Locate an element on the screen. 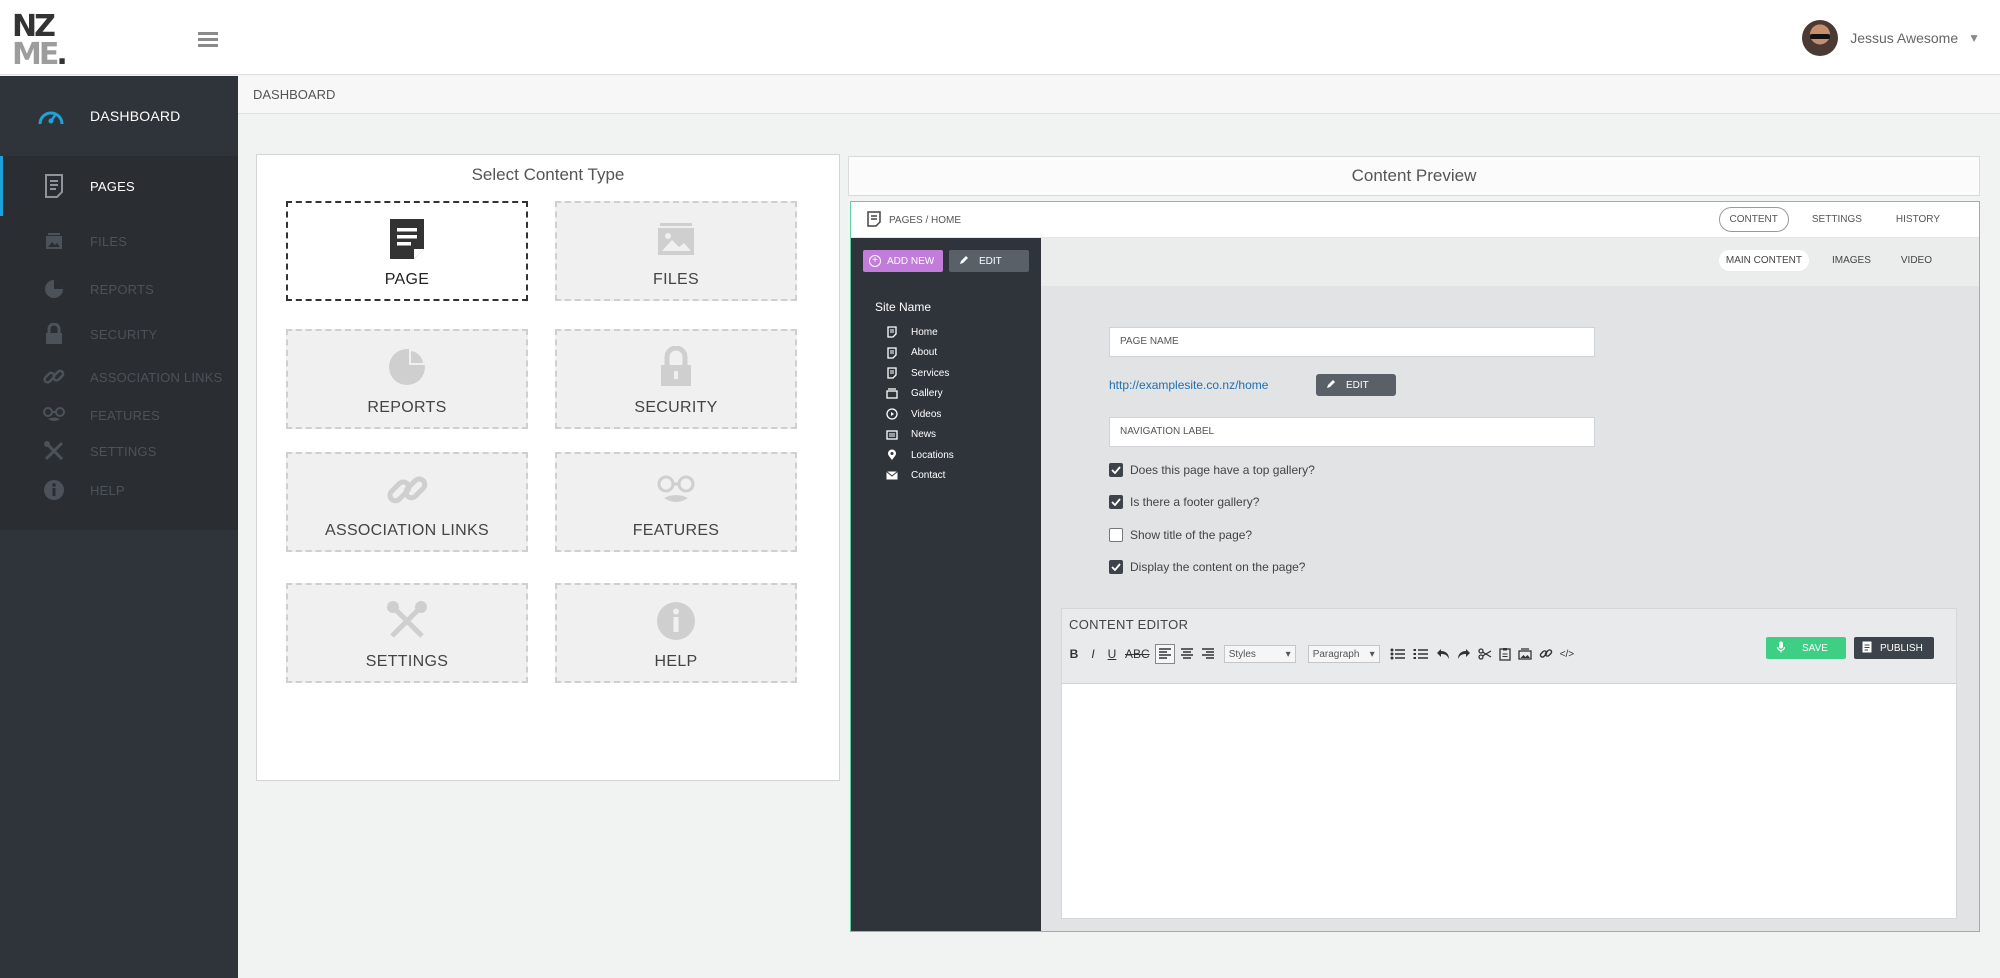  page-url-link: http://examplesite.co.nz/home is located at coordinates (1188, 385).